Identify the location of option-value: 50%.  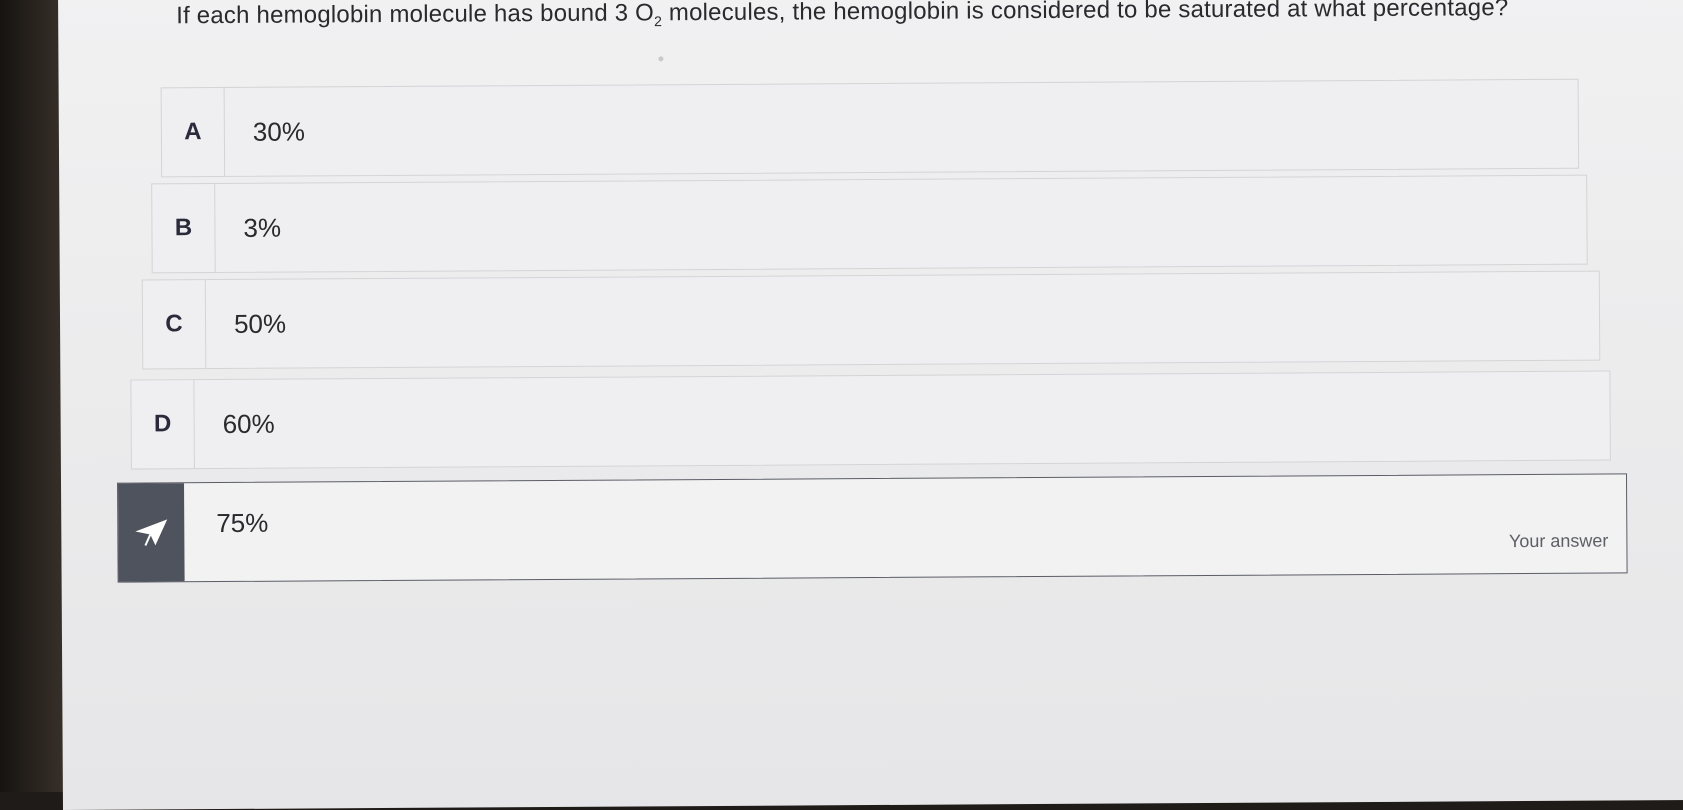
(260, 323).